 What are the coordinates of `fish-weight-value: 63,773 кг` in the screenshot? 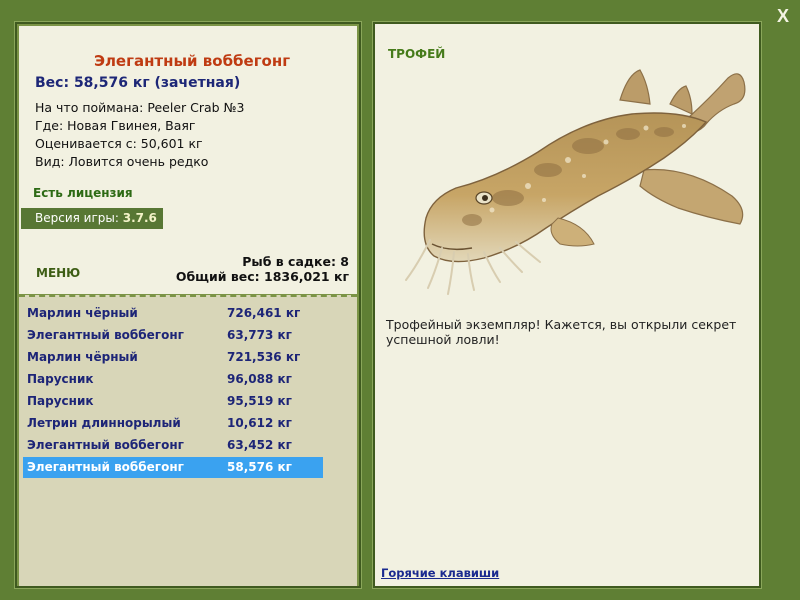 It's located at (259, 335).